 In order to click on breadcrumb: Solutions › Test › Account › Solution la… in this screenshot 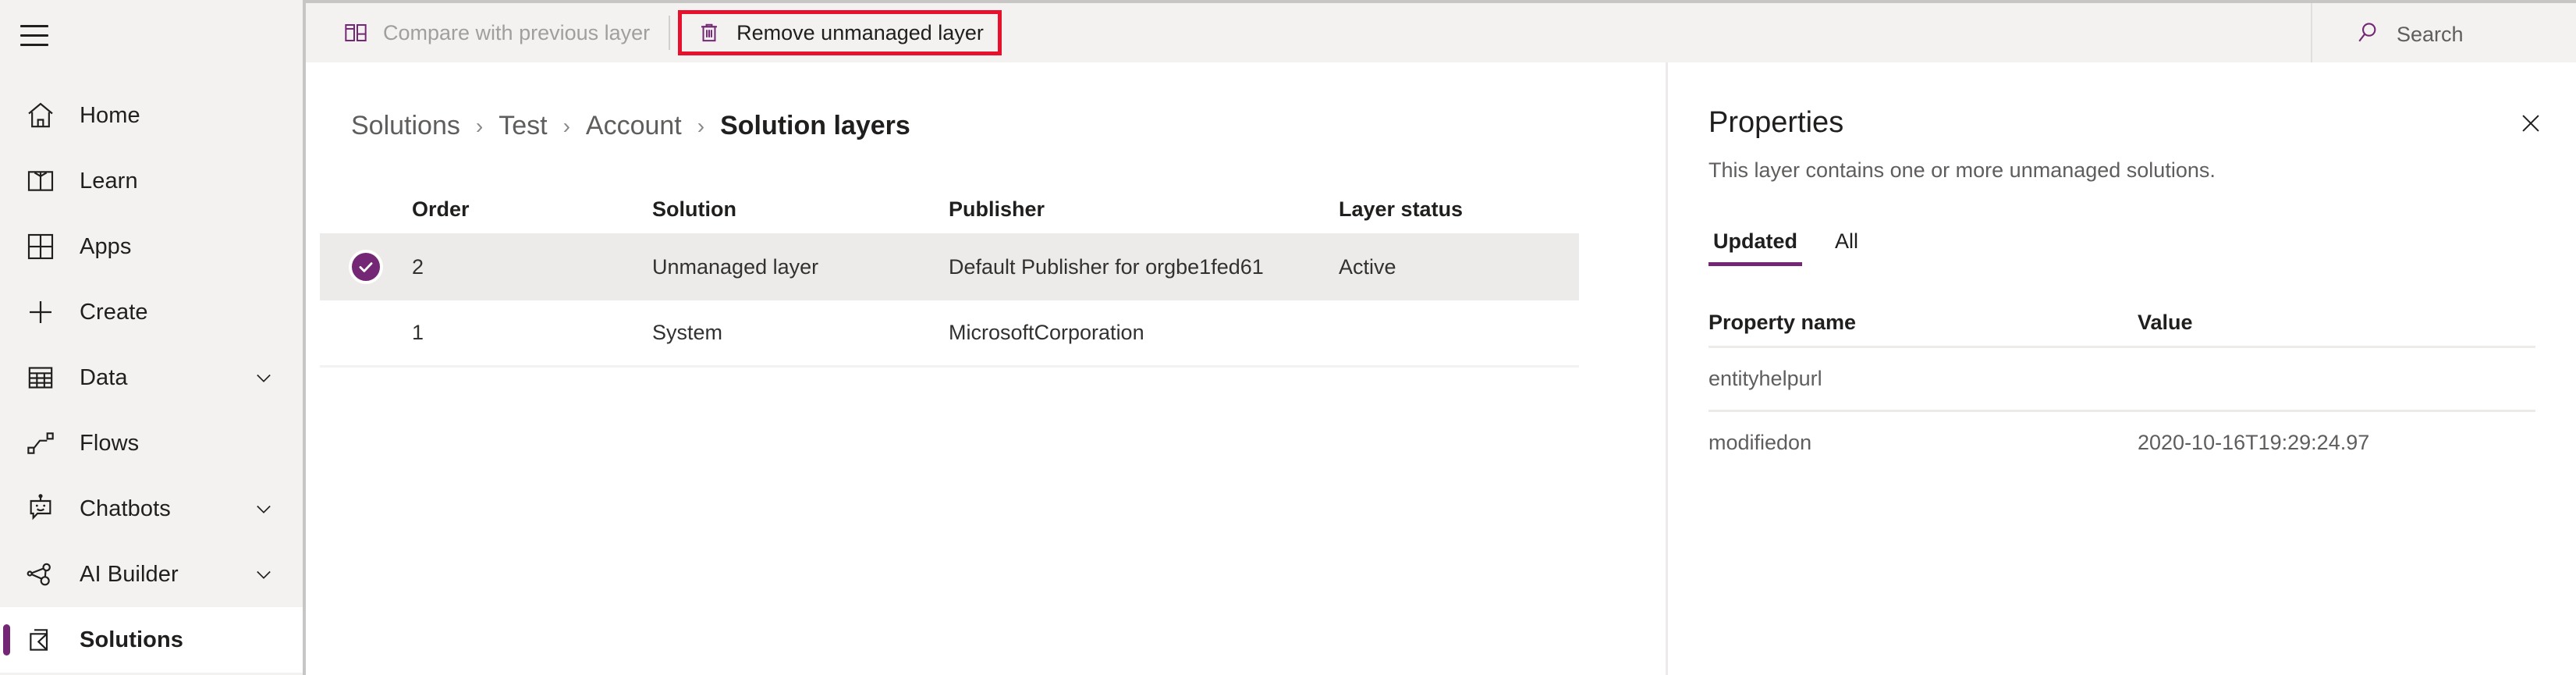, I will do `click(986, 101)`.